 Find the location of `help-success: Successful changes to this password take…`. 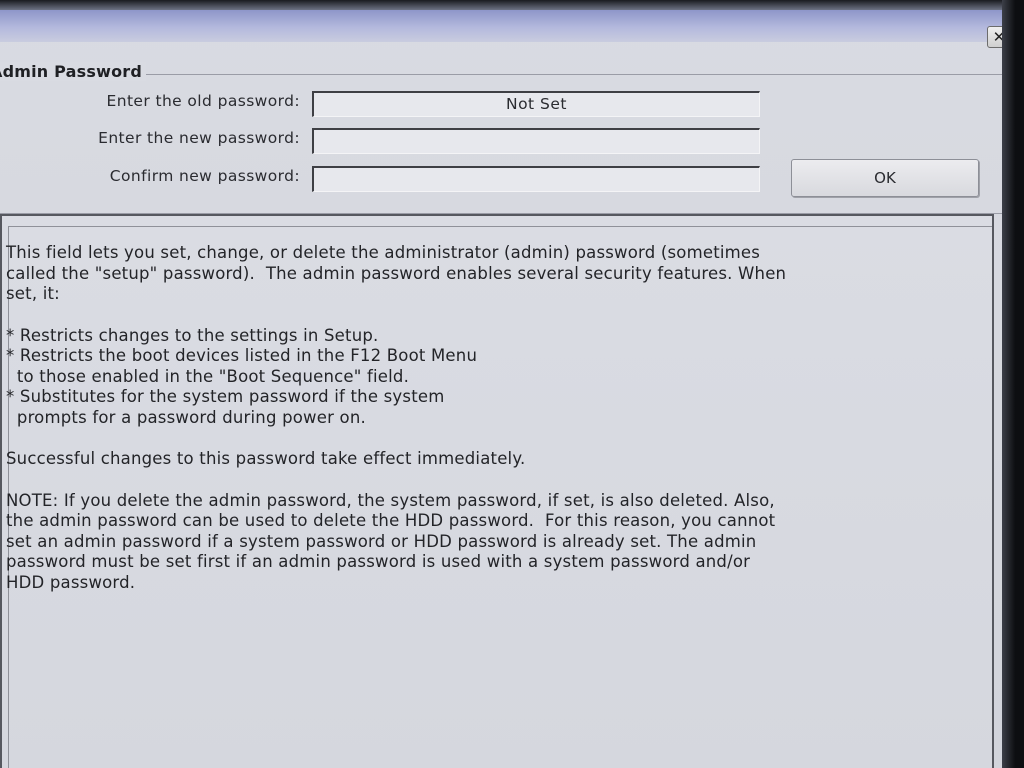

help-success: Successful changes to this password take… is located at coordinates (266, 458).